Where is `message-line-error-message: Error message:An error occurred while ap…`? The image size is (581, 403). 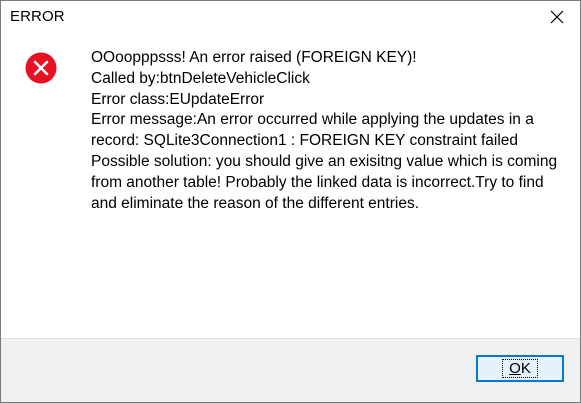 message-line-error-message: Error message:An error occurred while ap… is located at coordinates (312, 130).